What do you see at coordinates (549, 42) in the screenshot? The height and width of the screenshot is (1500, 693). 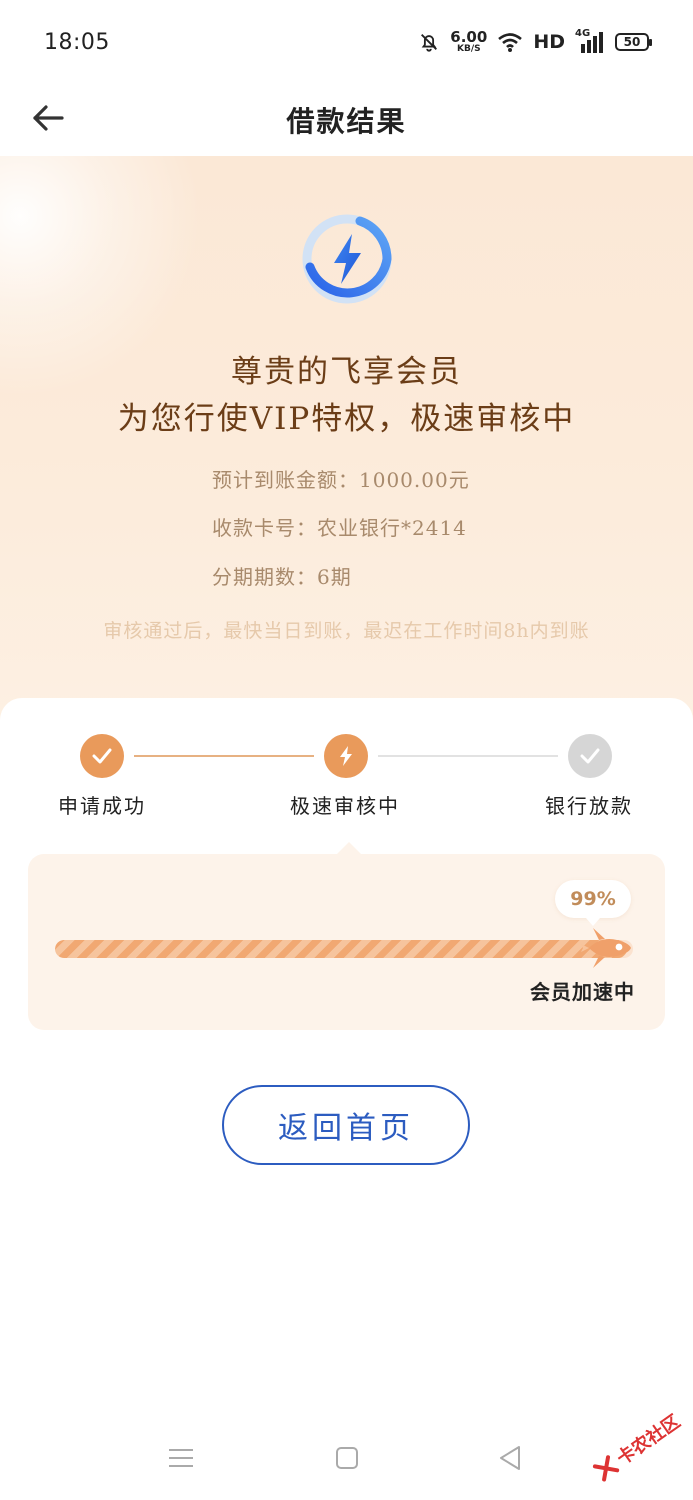 I see `hd-indicator: HD` at bounding box center [549, 42].